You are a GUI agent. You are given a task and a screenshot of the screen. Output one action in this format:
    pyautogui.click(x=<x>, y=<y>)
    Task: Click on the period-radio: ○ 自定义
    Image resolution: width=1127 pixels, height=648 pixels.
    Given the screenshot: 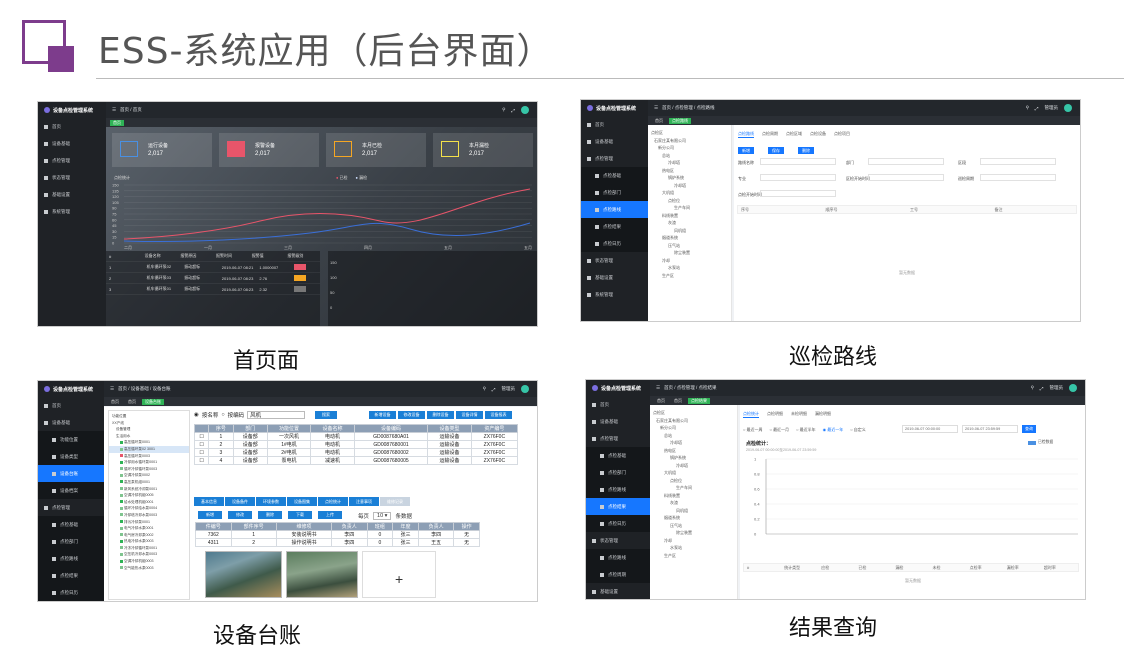 What is the action you would take?
    pyautogui.click(x=858, y=430)
    